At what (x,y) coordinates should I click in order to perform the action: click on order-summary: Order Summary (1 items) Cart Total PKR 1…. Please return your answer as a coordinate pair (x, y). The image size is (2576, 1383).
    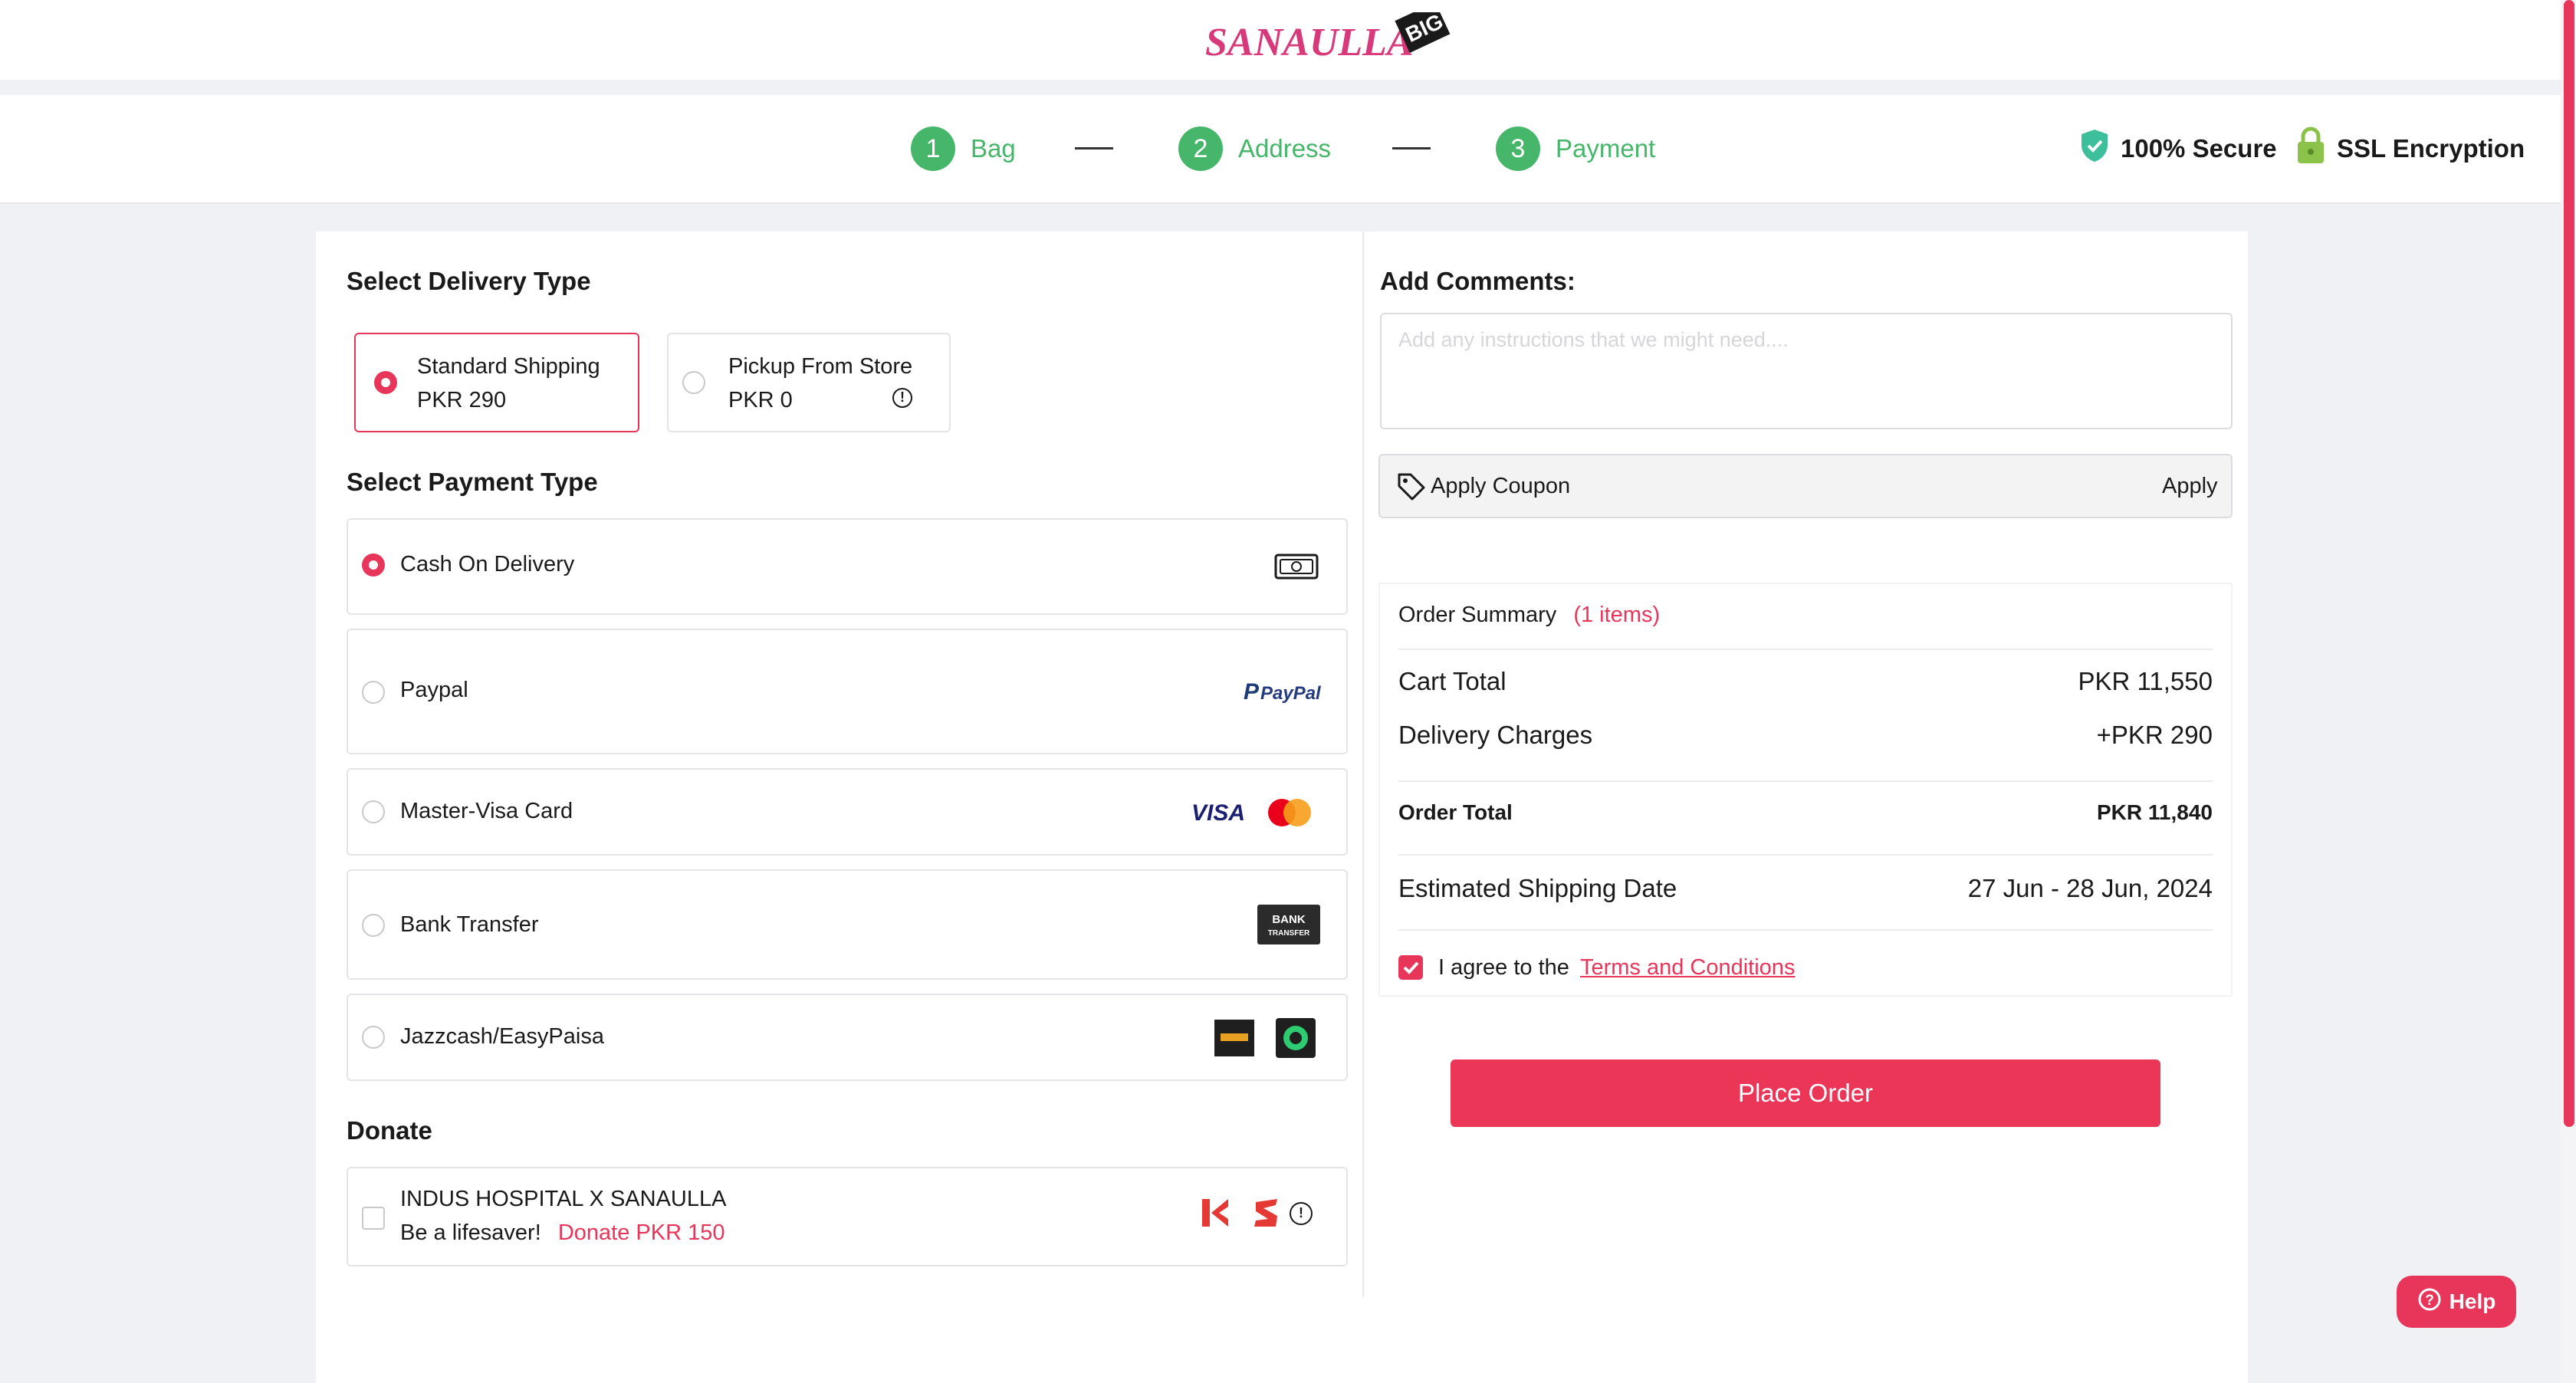
    Looking at the image, I should click on (1806, 790).